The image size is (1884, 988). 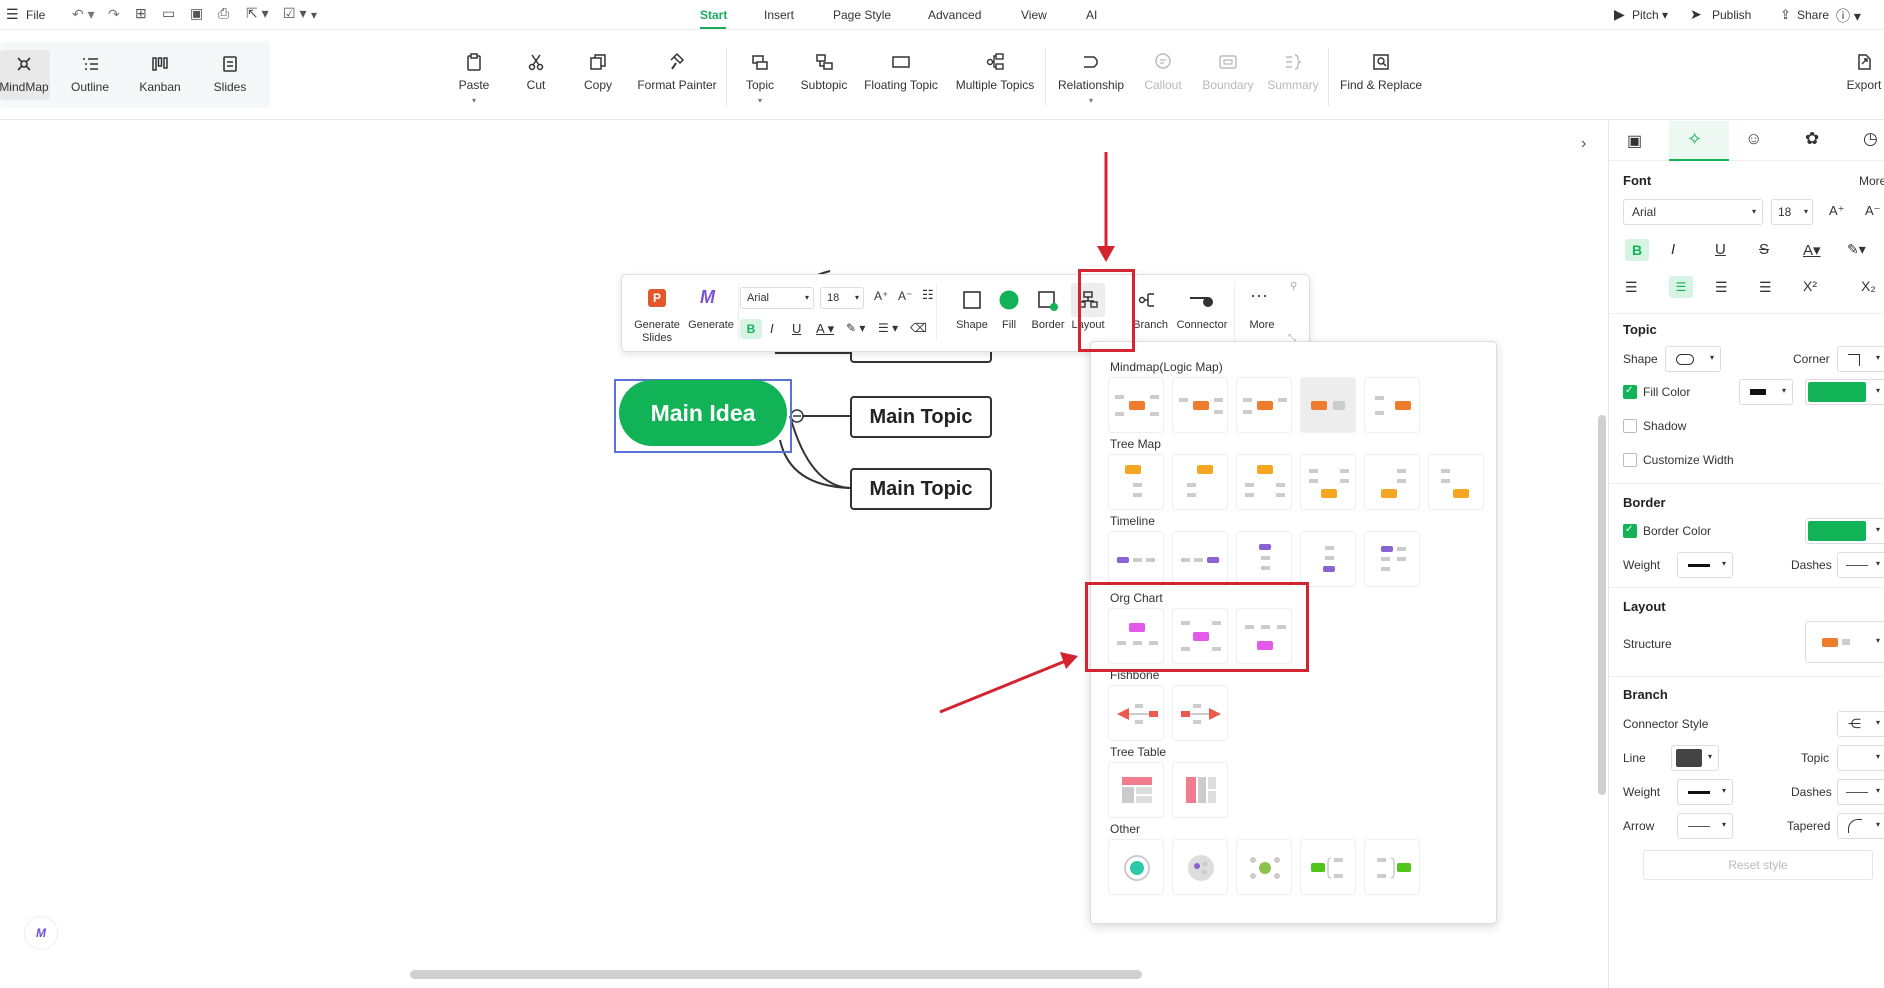 I want to click on style-panel-icon: ▣, so click(x=1634, y=141).